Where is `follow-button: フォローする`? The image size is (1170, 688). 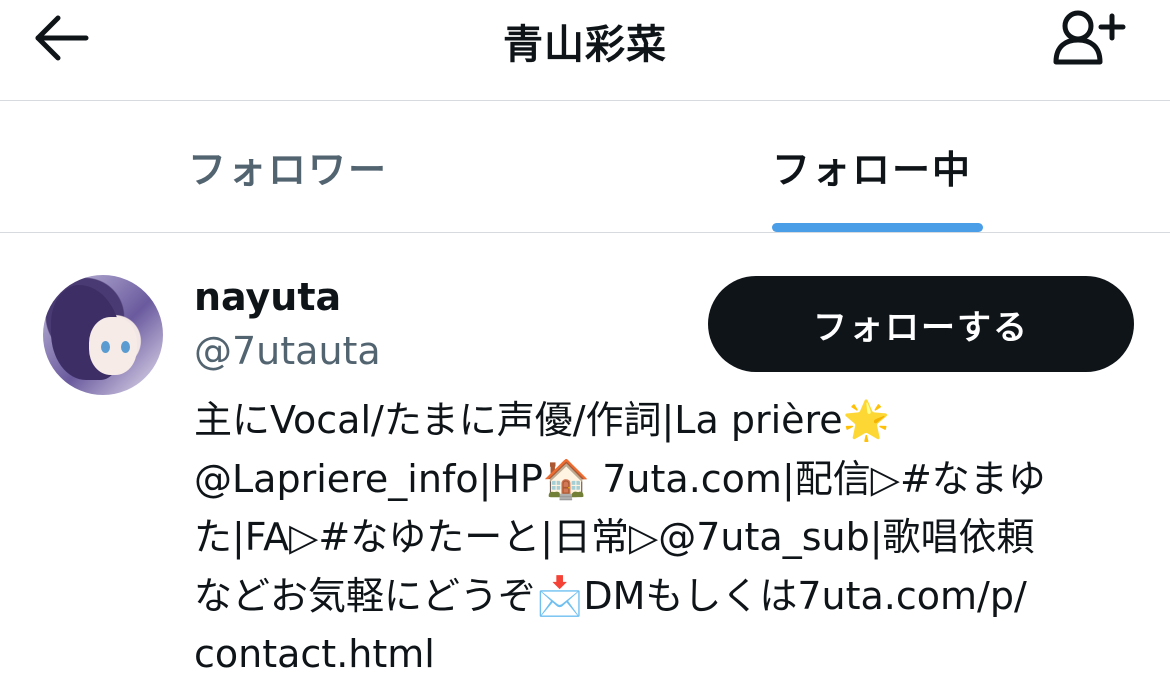 follow-button: フォローする is located at coordinates (921, 324).